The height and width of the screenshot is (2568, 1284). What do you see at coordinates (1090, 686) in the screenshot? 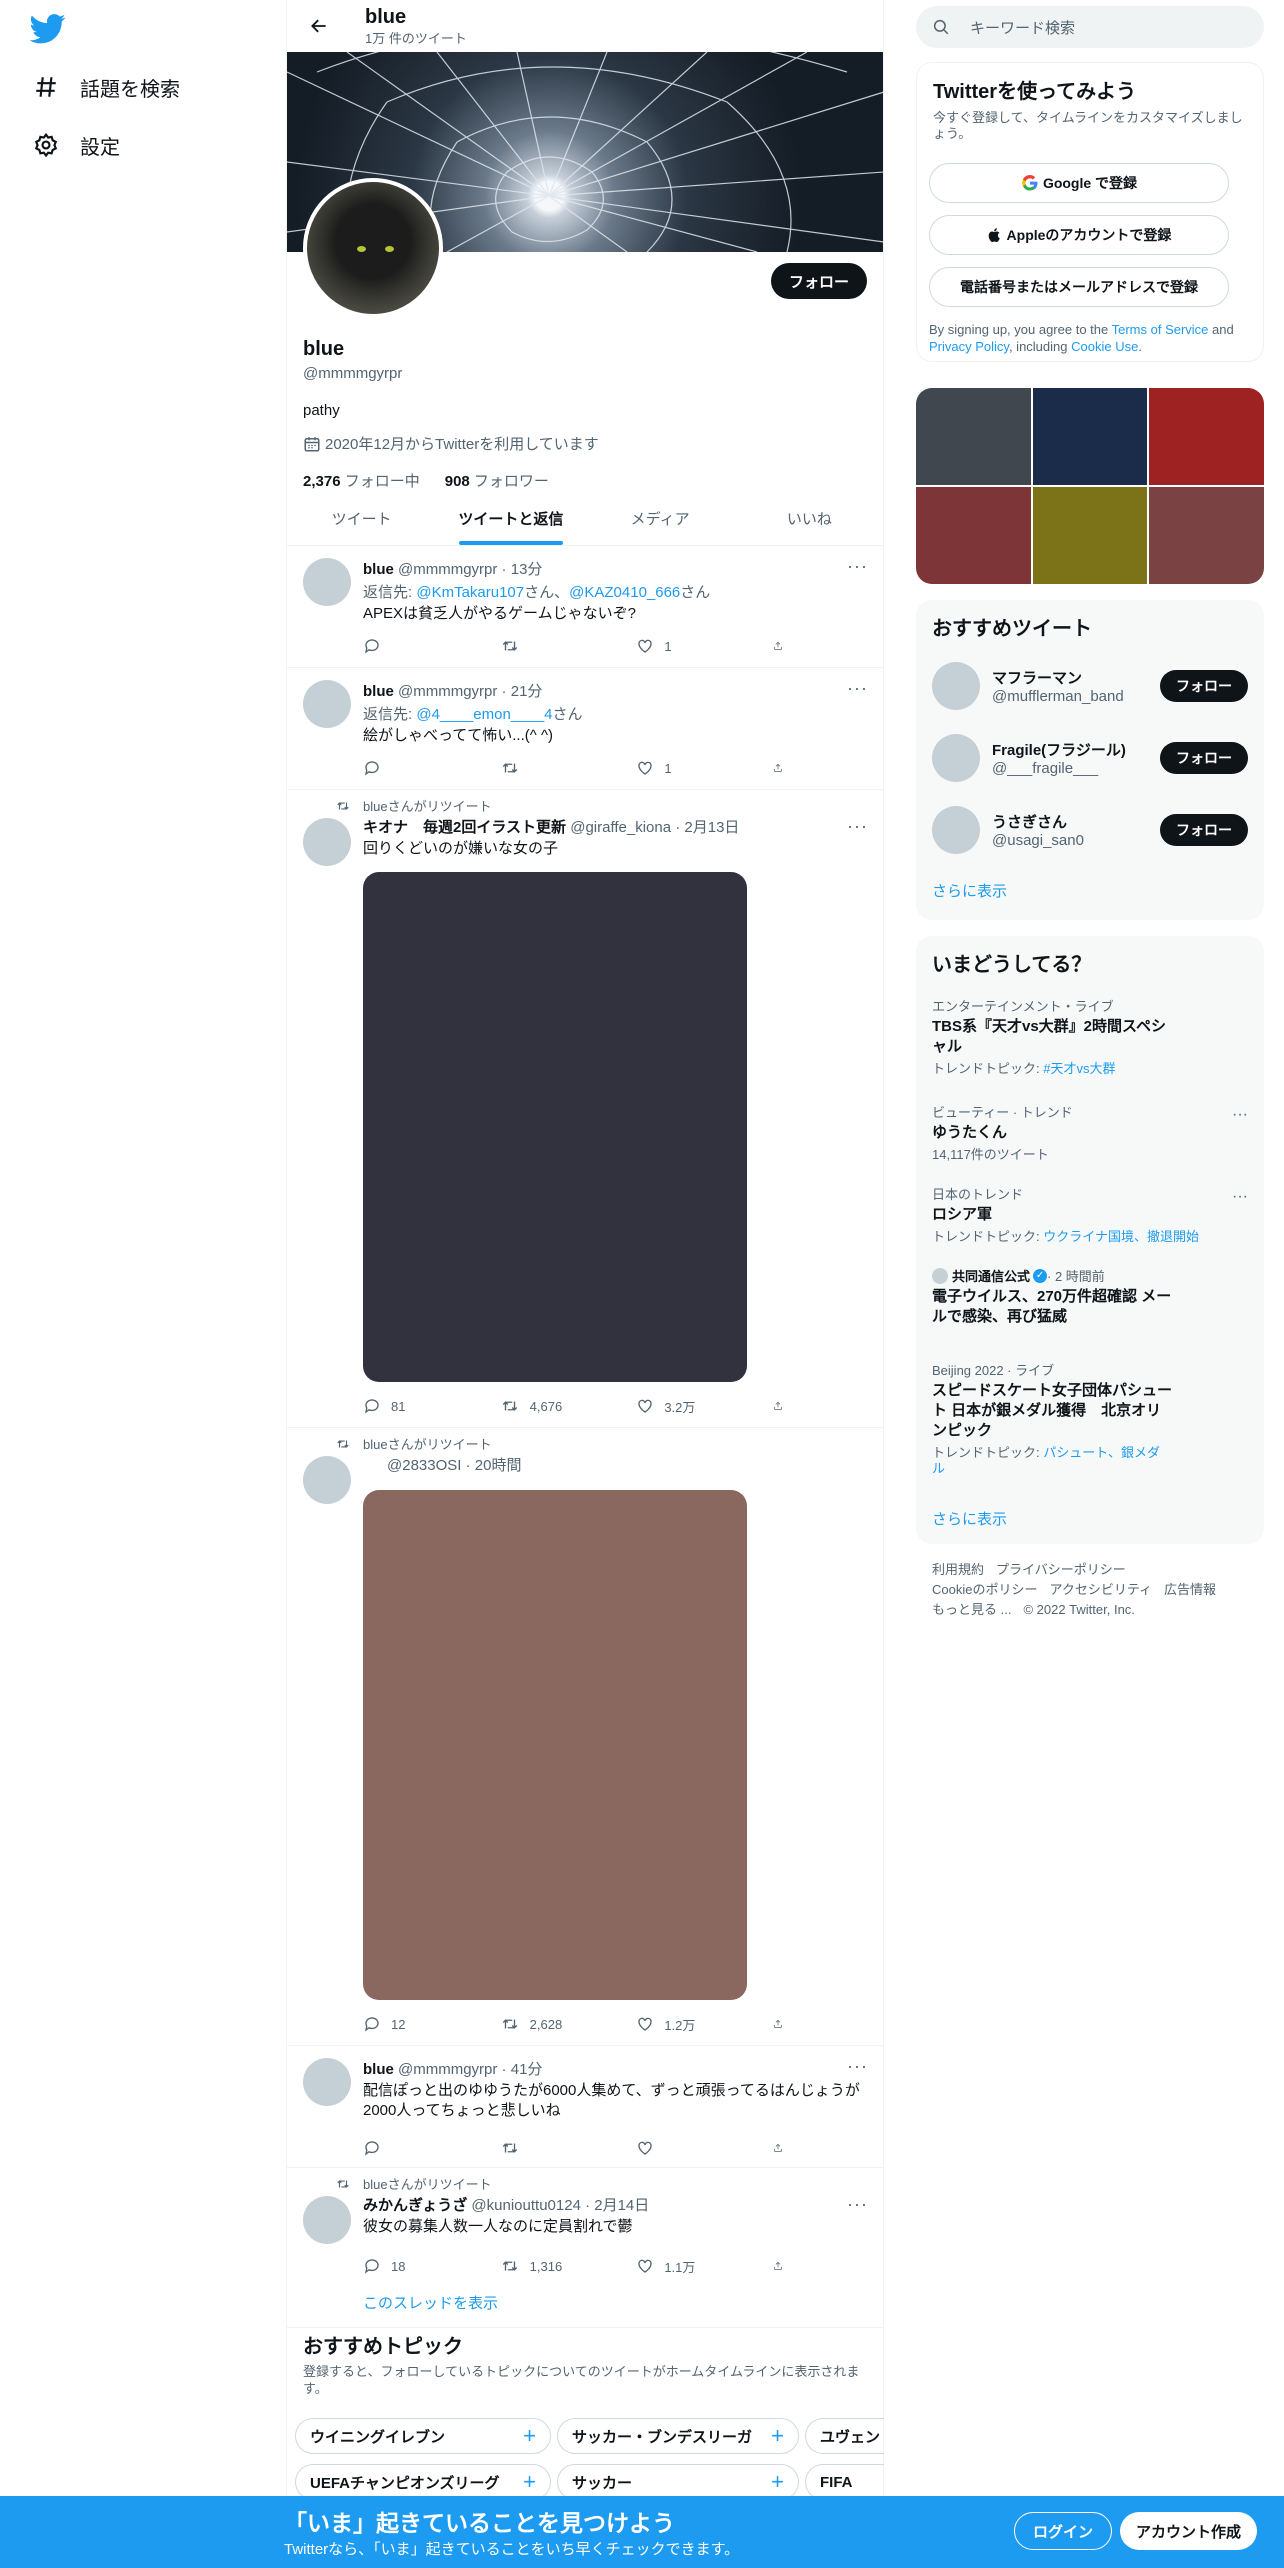
I see `suggested-user: マフラーマン @mufflerman_band フォロー` at bounding box center [1090, 686].